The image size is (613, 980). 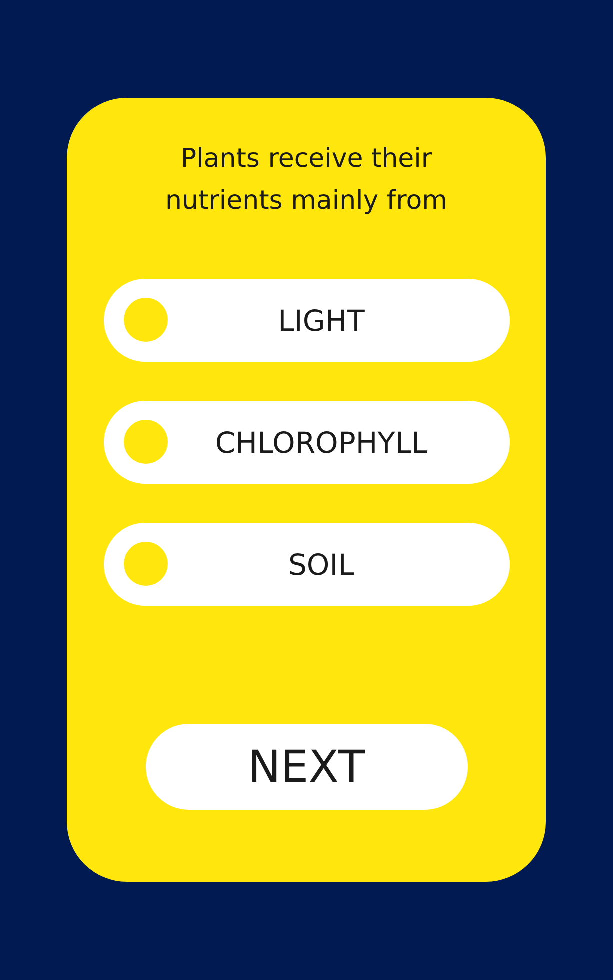 What do you see at coordinates (307, 442) in the screenshot?
I see `answer-option: CHLOROPHYLL` at bounding box center [307, 442].